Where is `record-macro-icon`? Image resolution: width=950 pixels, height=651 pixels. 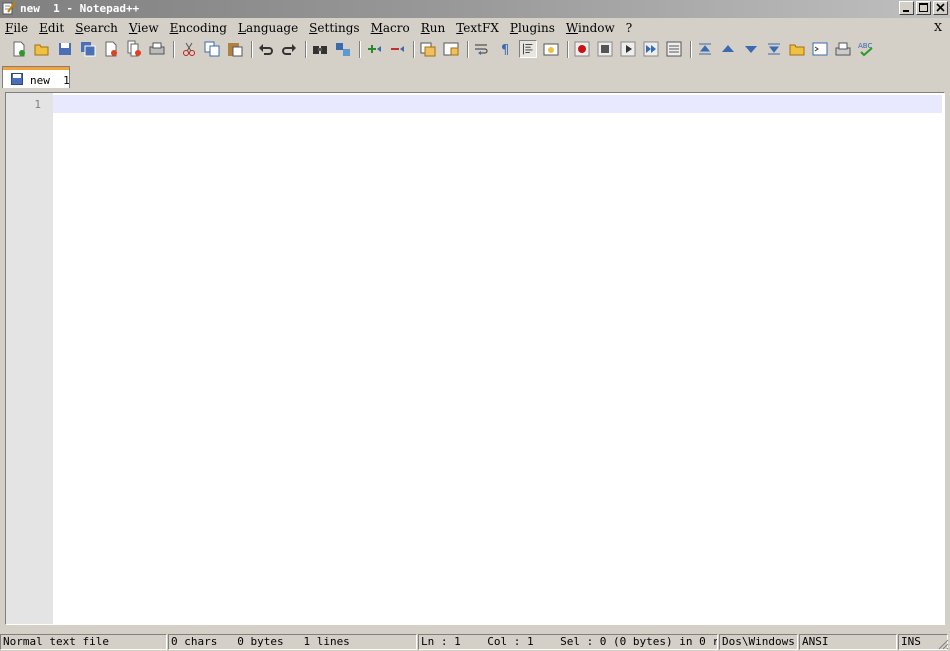
record-macro-icon is located at coordinates (582, 49).